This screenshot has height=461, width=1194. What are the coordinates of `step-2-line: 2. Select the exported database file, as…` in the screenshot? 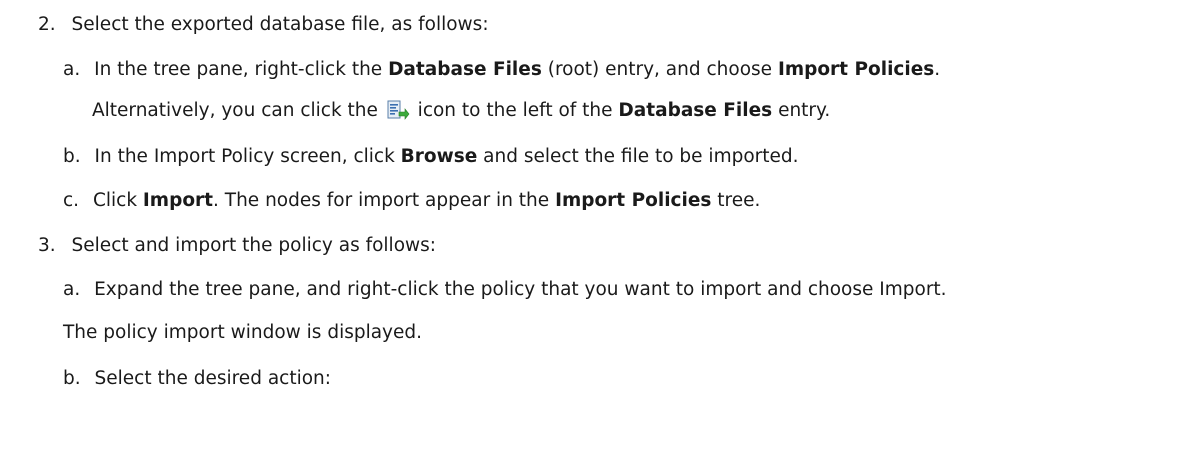 It's located at (263, 25).